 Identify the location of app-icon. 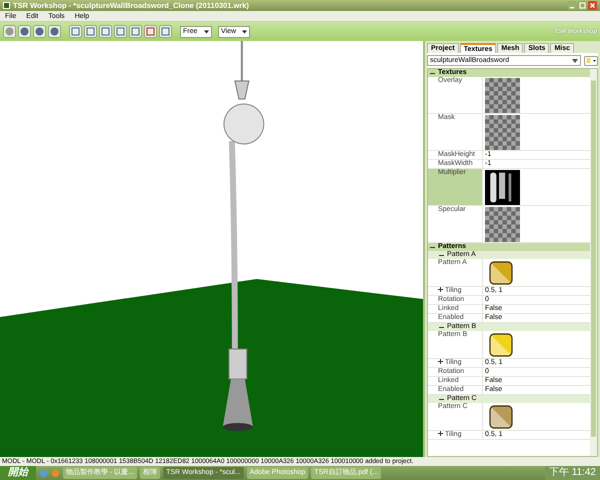
(6, 5).